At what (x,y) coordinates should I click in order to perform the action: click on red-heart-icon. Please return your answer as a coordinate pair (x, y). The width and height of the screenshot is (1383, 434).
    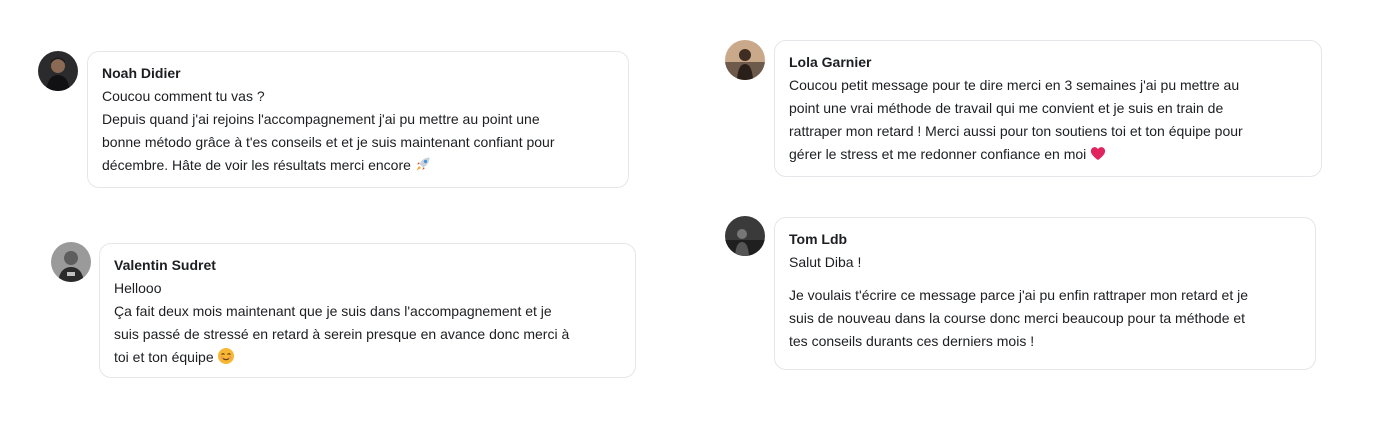
    Looking at the image, I should click on (1098, 156).